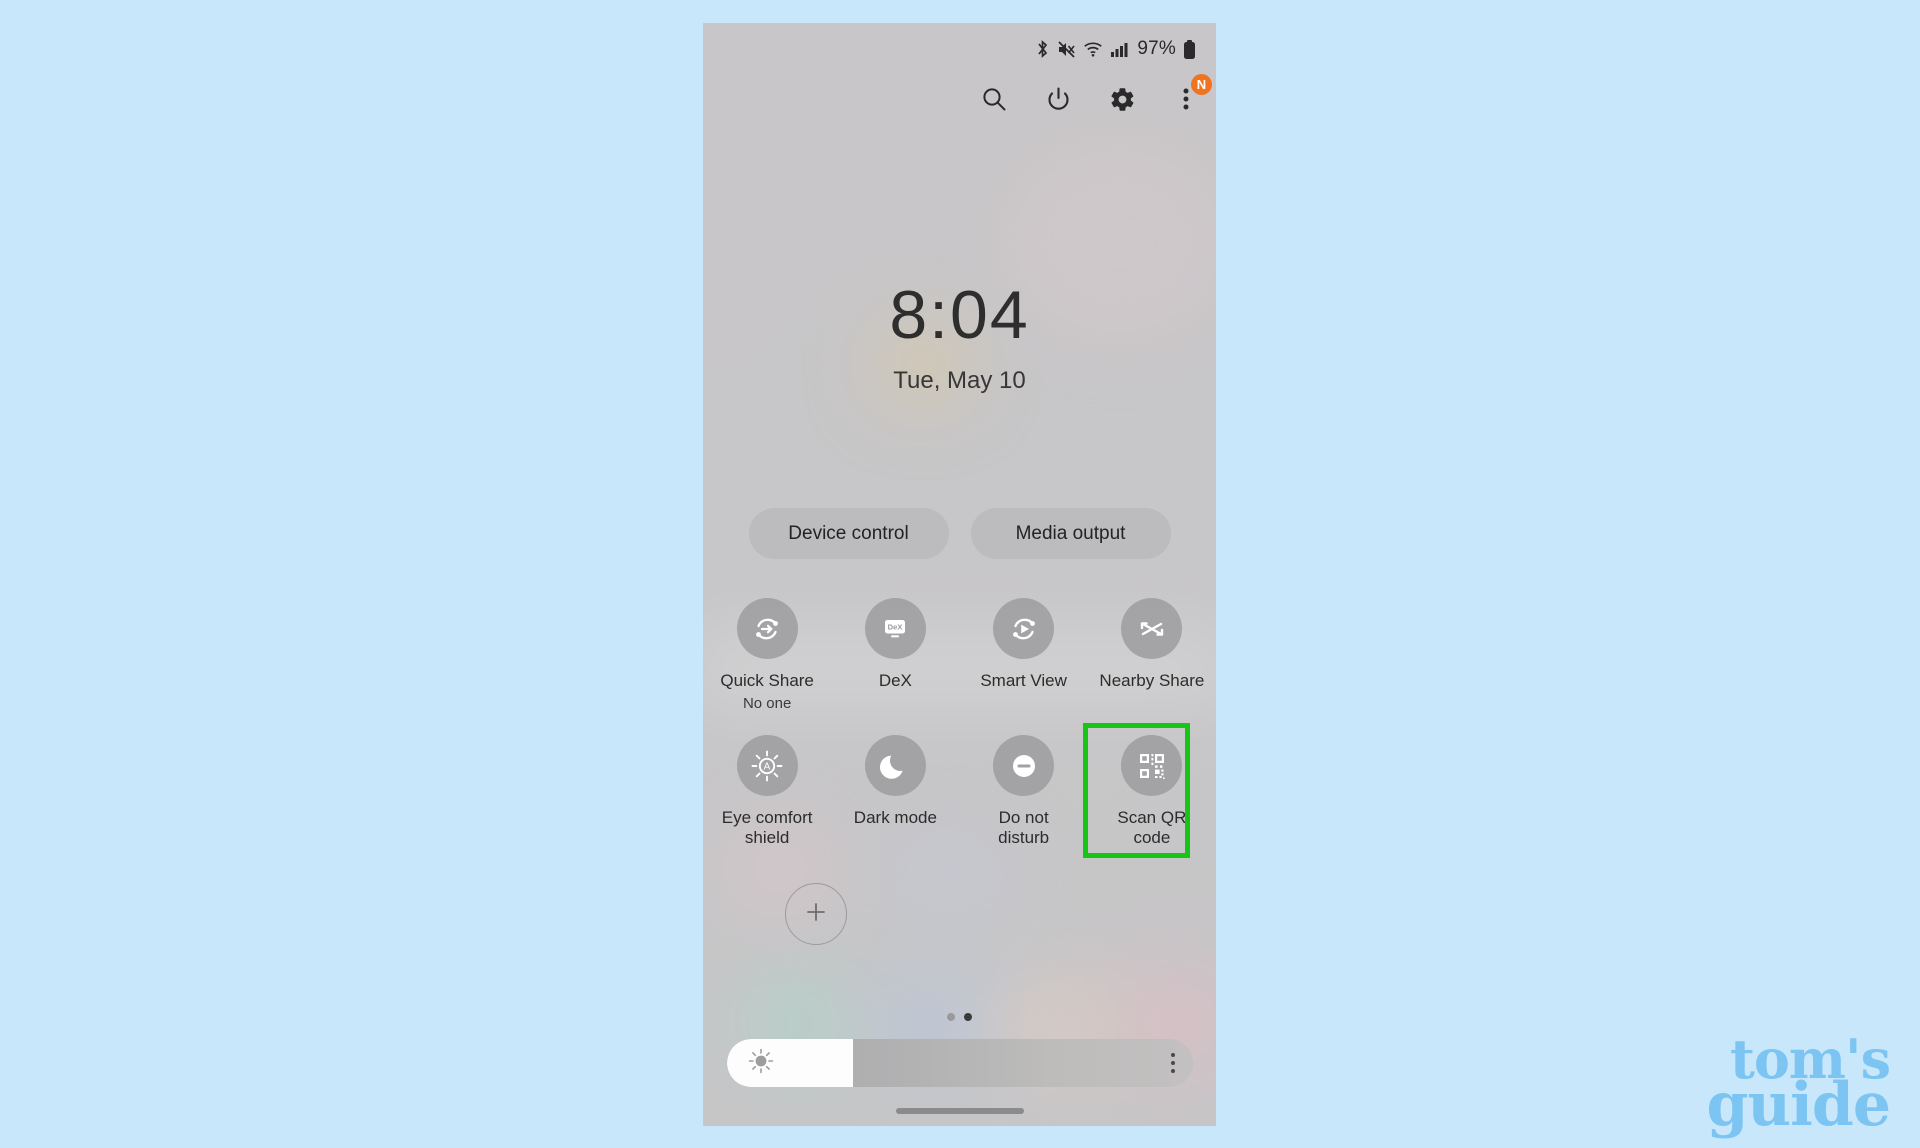 This screenshot has height=1148, width=1920. I want to click on search-icon, so click(994, 99).